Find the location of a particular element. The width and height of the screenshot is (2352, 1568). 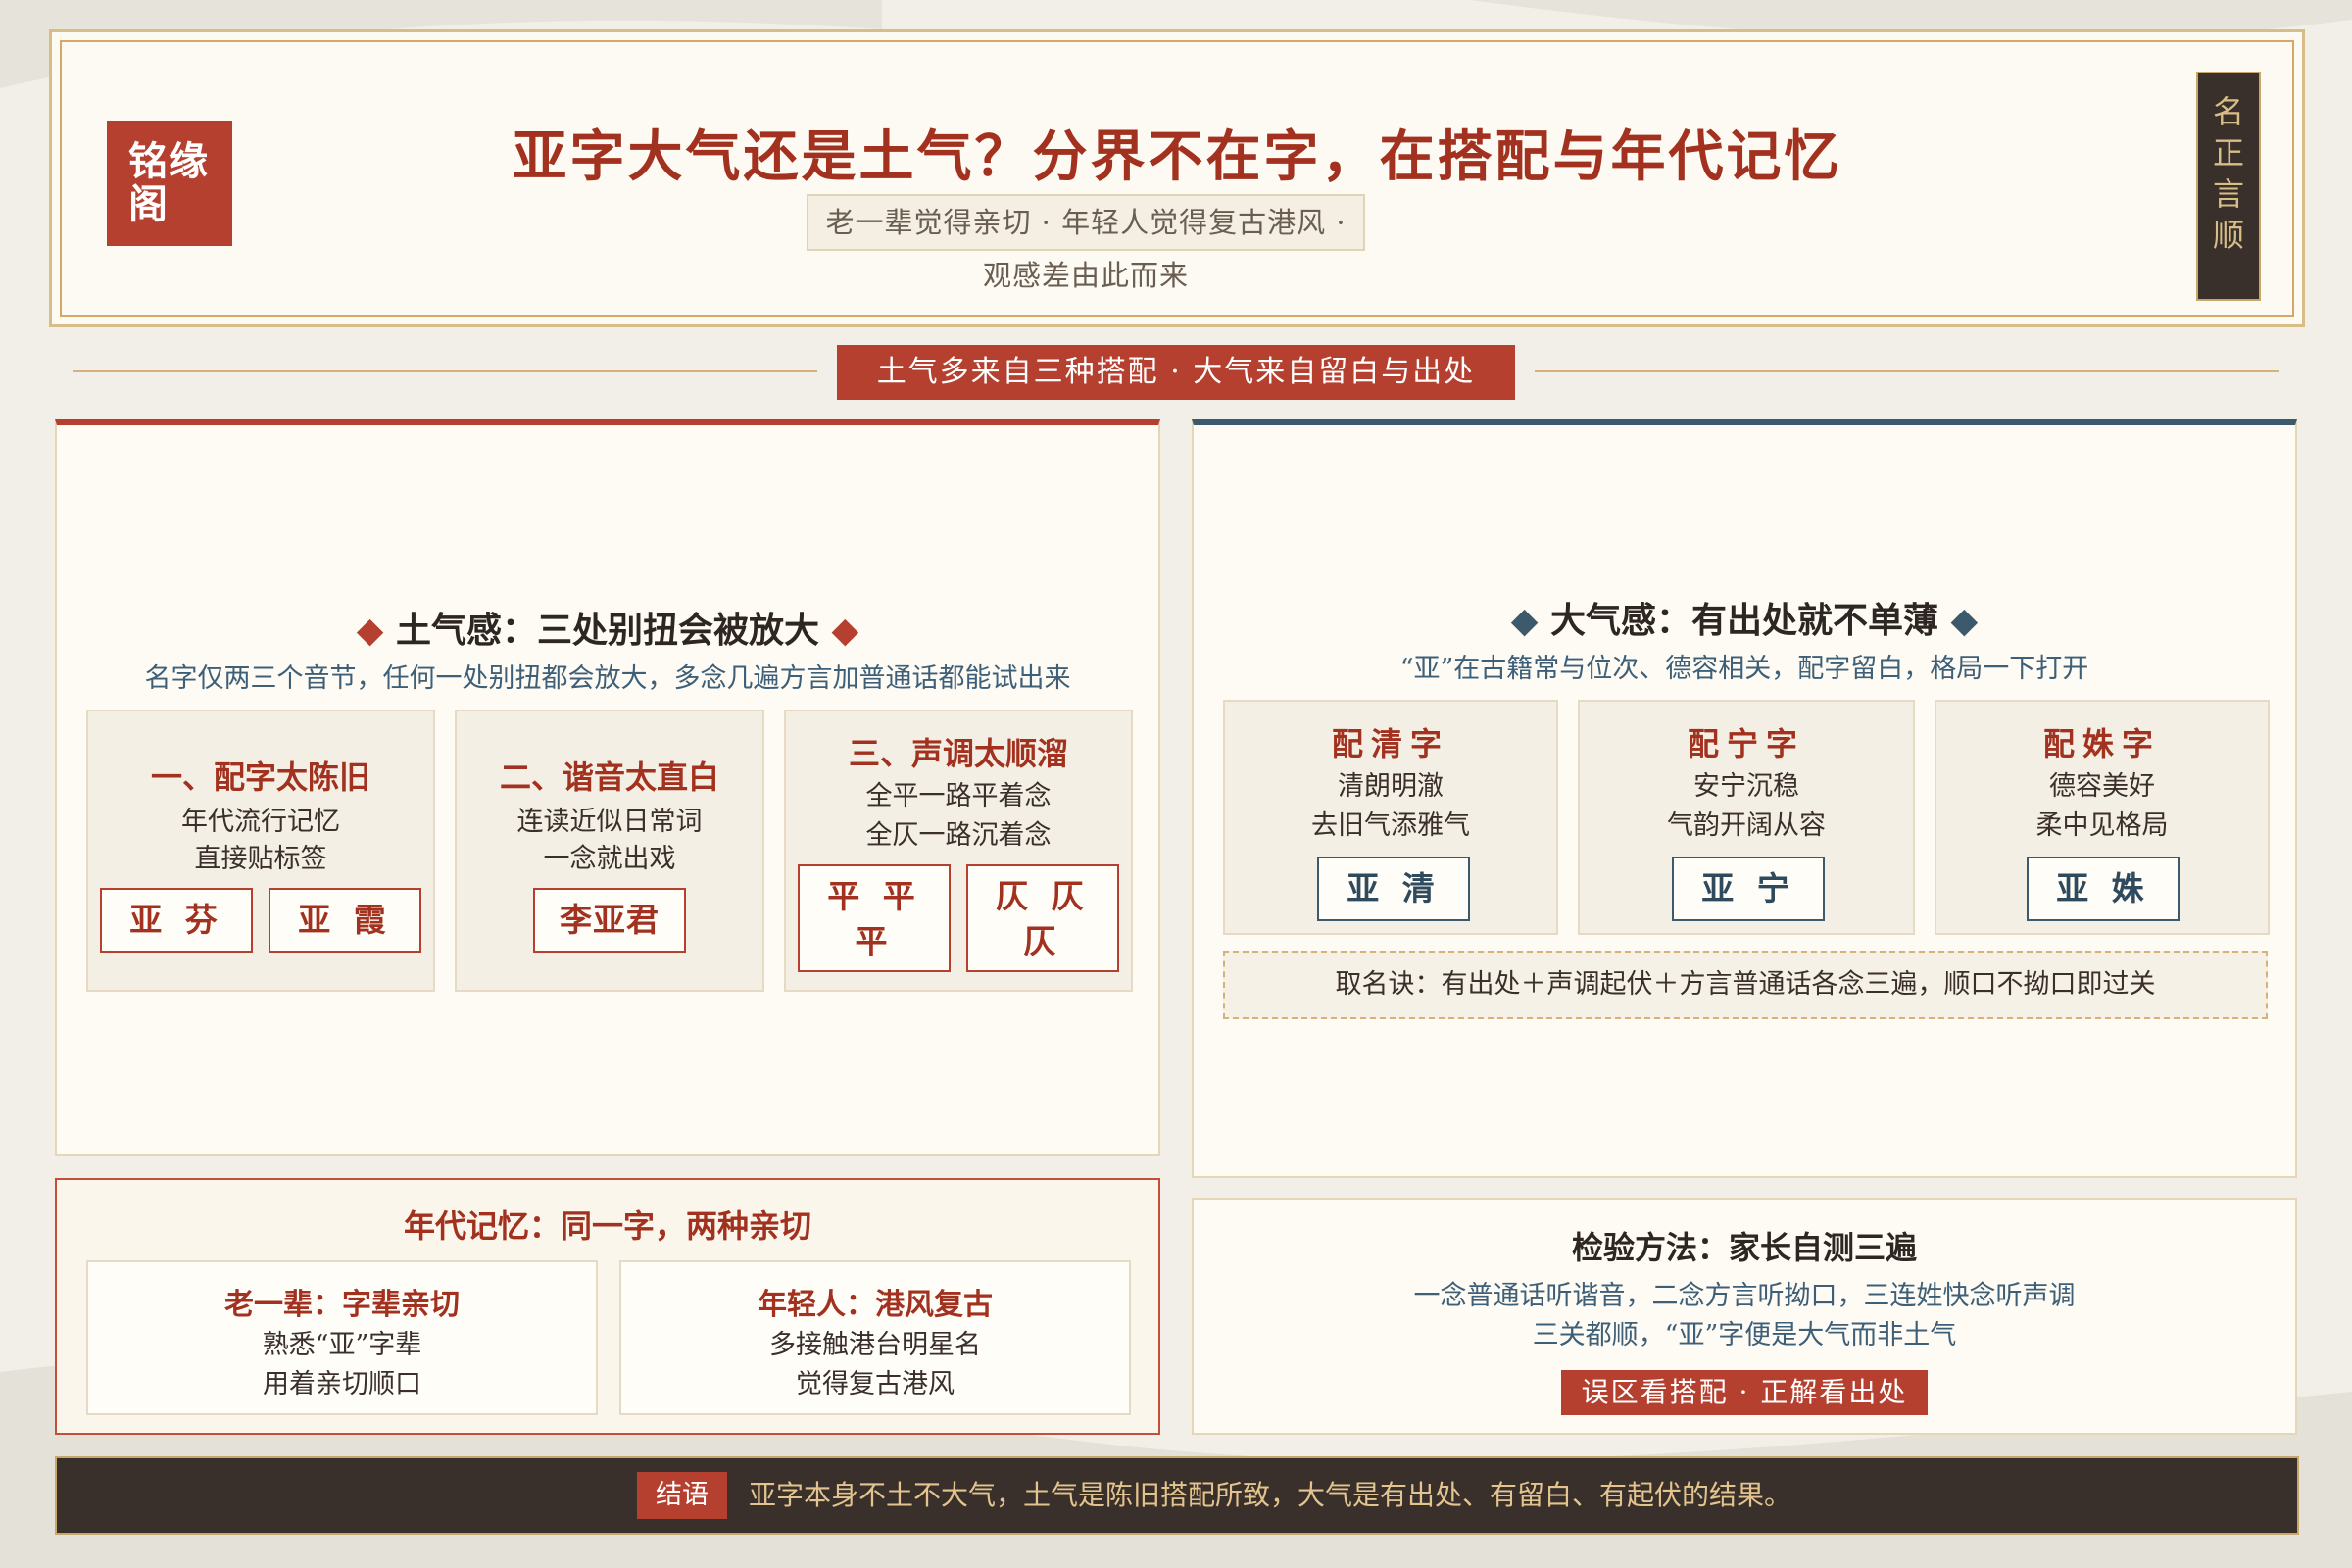

tuqi-card-2: 二、谐音太直白 连读近似日常词 一念就出戏 李亚君 is located at coordinates (609, 851).